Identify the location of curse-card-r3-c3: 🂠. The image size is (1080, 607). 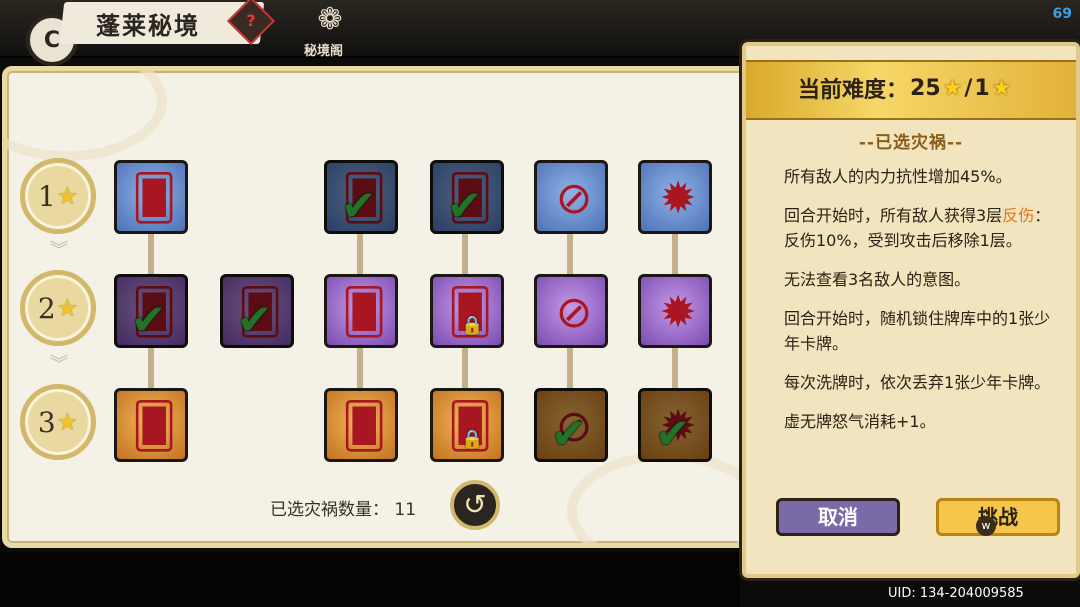
(361, 425).